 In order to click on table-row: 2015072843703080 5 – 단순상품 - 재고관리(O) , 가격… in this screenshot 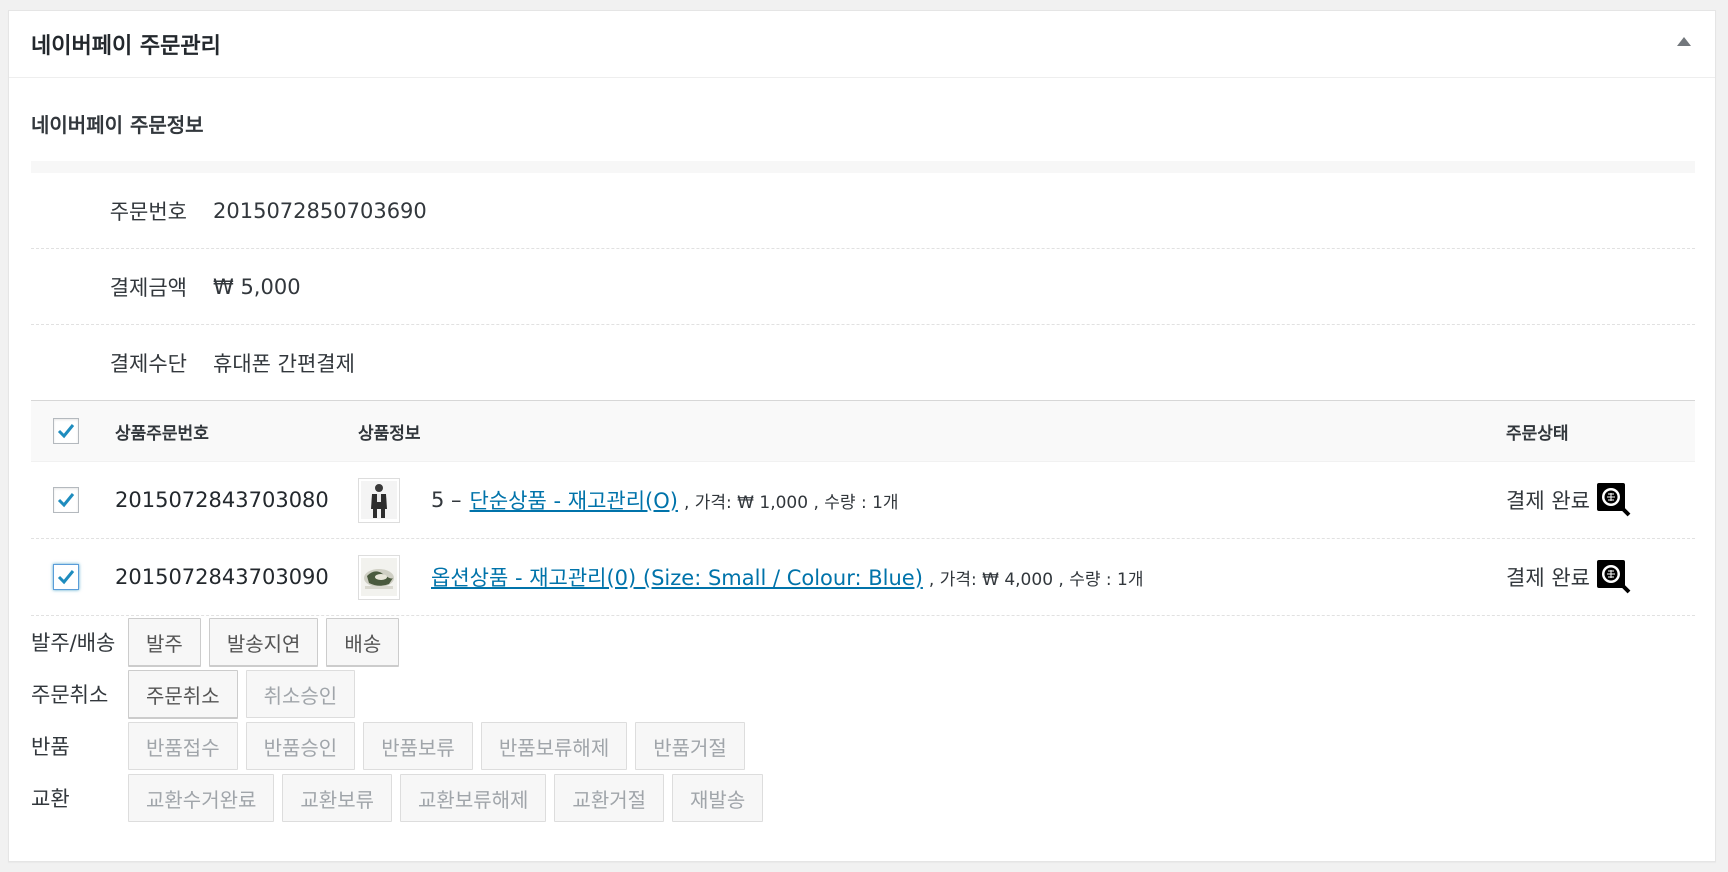, I will do `click(863, 500)`.